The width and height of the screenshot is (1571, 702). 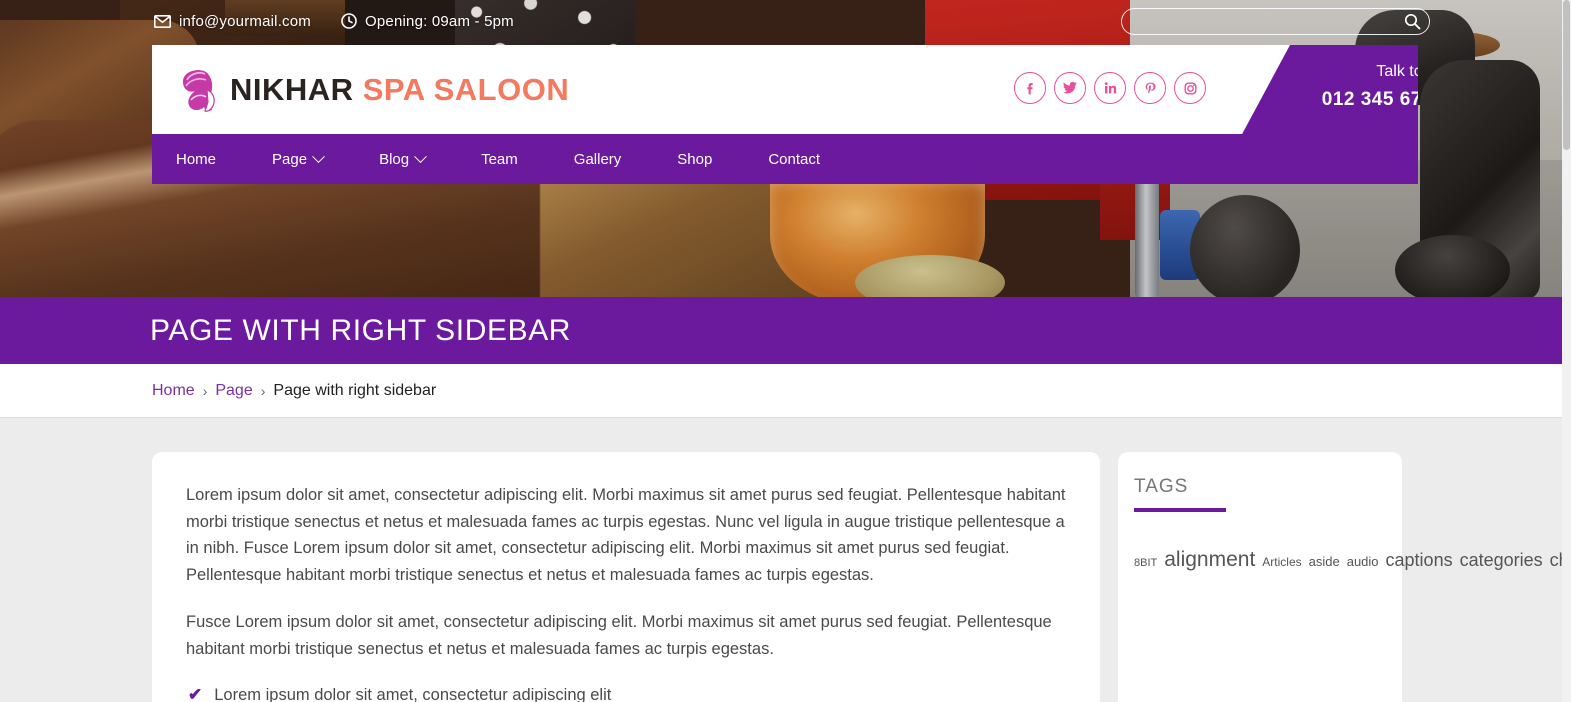 What do you see at coordinates (233, 391) in the screenshot?
I see `breadcrumb-page: Page` at bounding box center [233, 391].